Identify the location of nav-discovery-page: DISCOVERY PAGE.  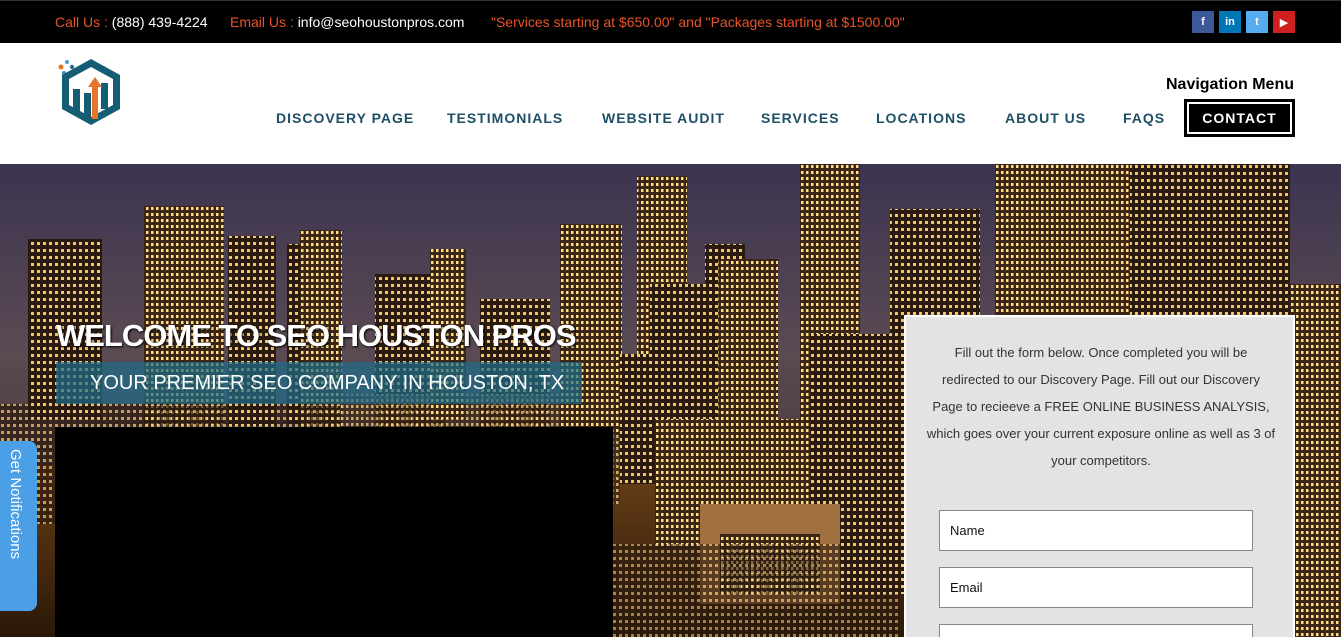
(345, 118).